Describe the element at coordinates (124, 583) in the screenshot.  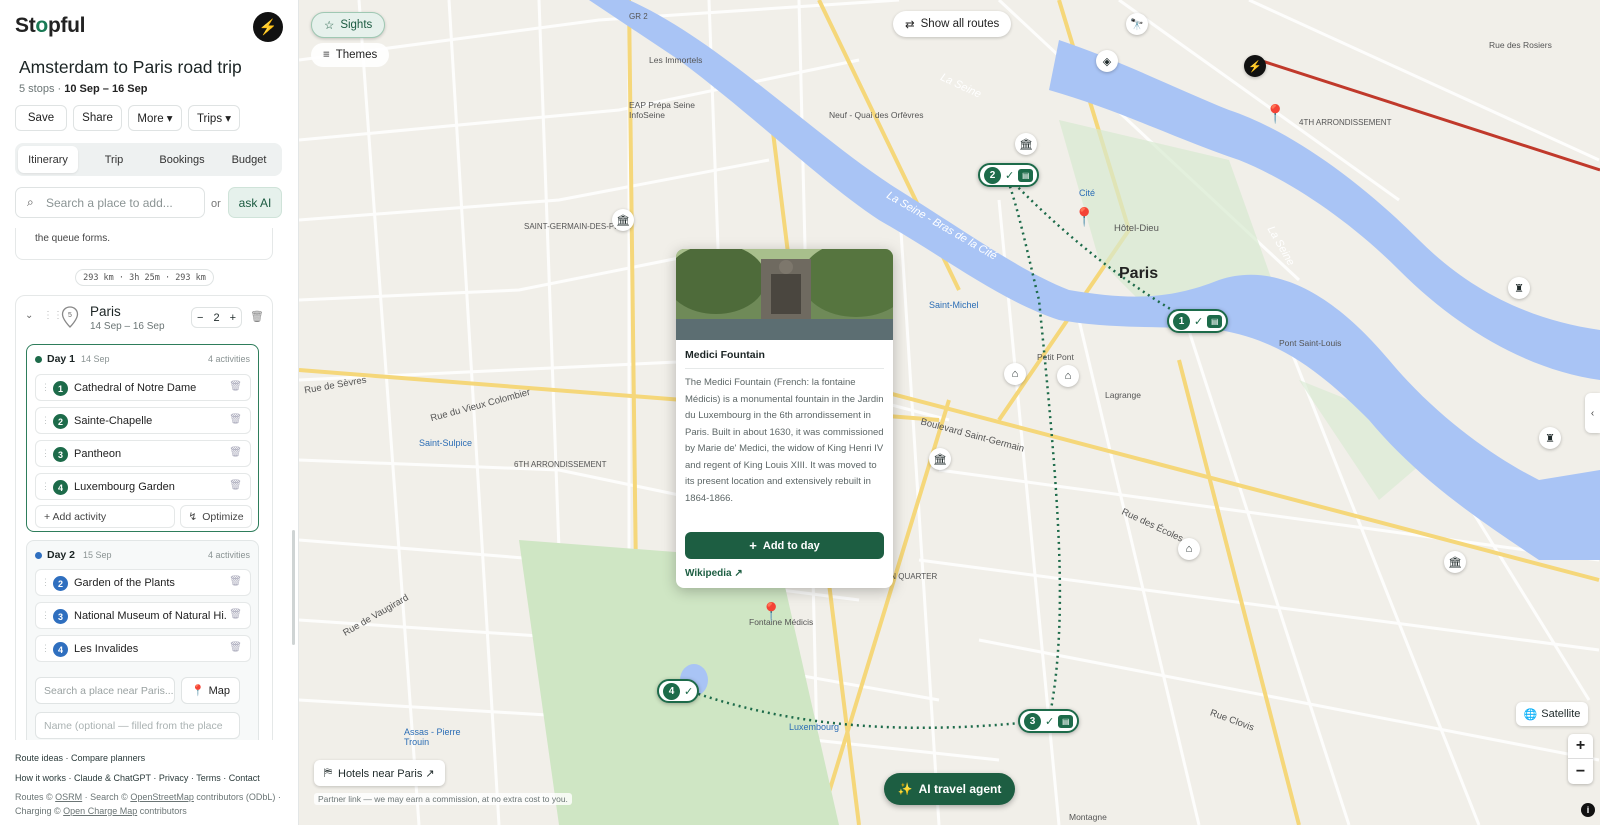
I see `activity-name: Garden of the Plants` at that location.